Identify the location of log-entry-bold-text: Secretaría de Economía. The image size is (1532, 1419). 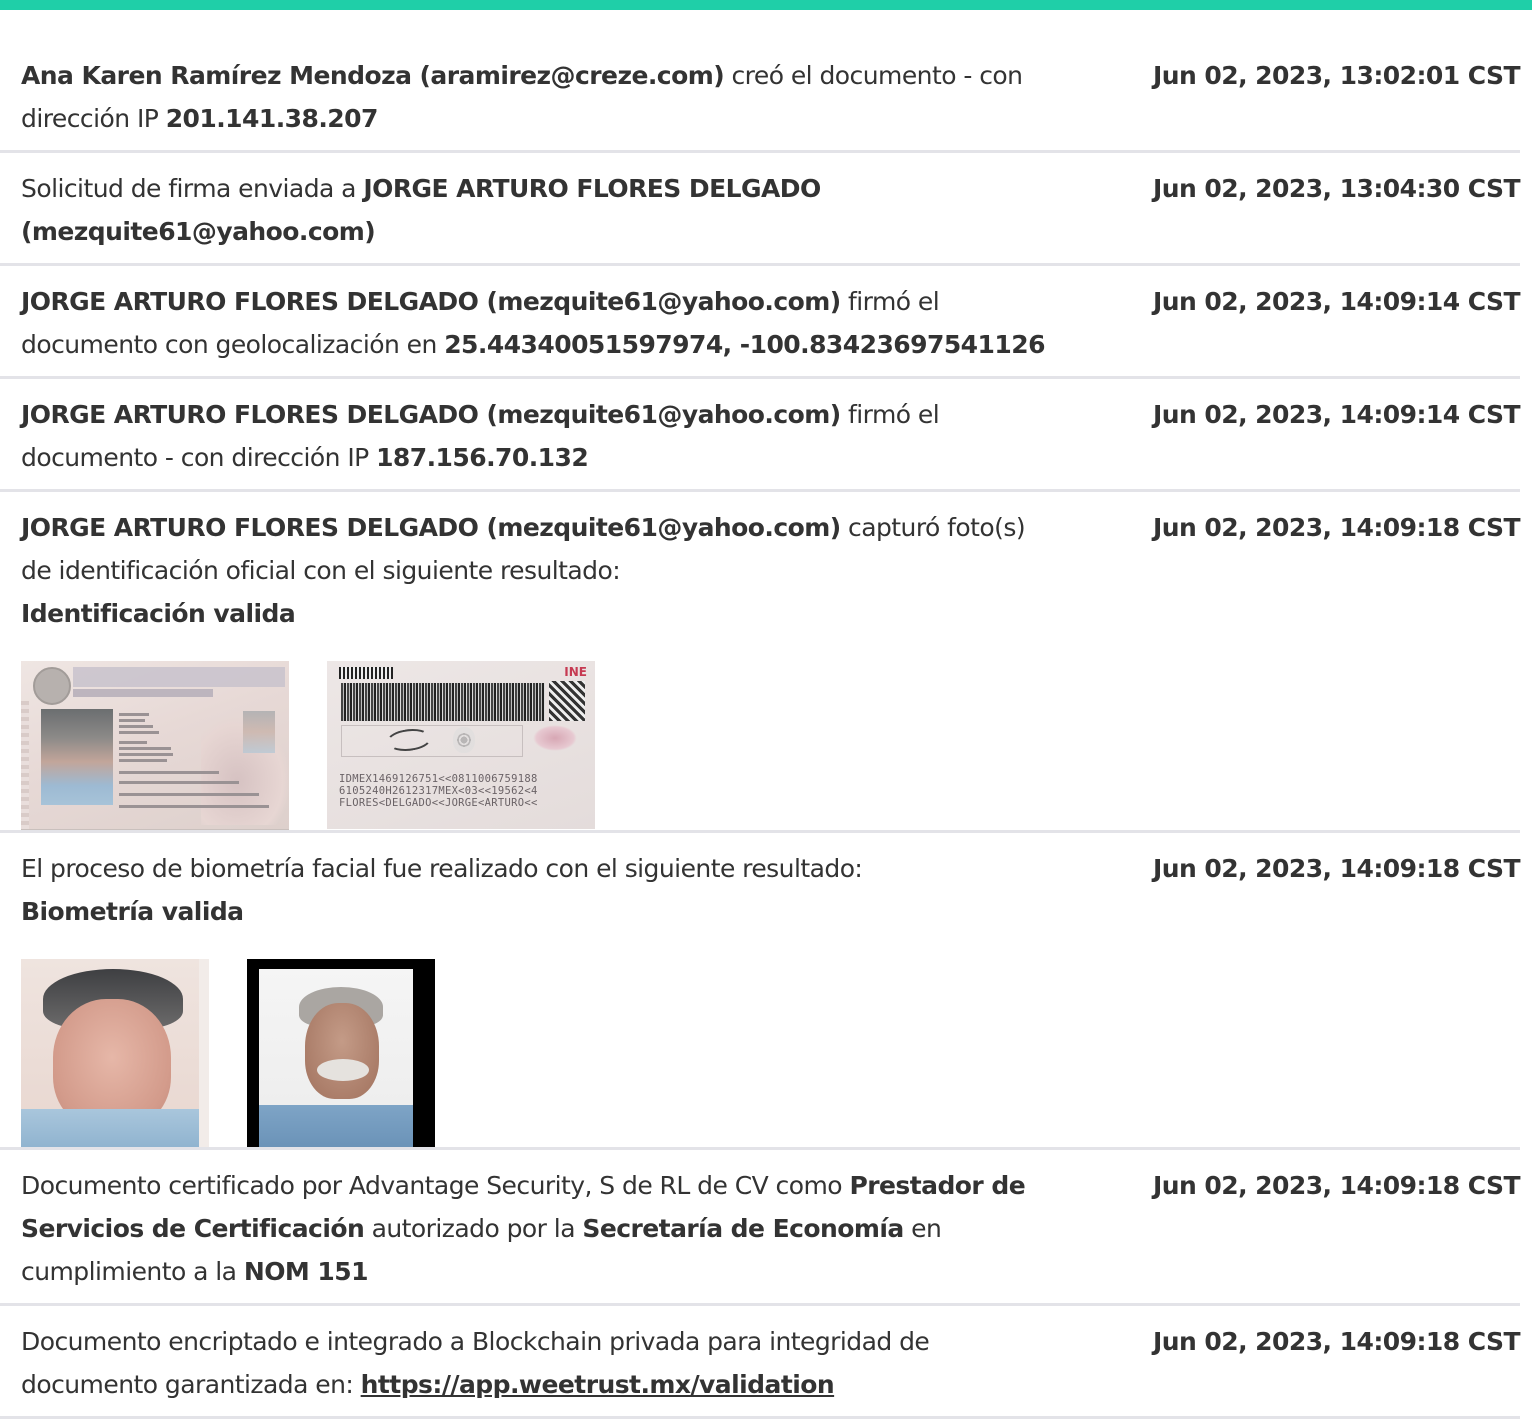
(743, 1228).